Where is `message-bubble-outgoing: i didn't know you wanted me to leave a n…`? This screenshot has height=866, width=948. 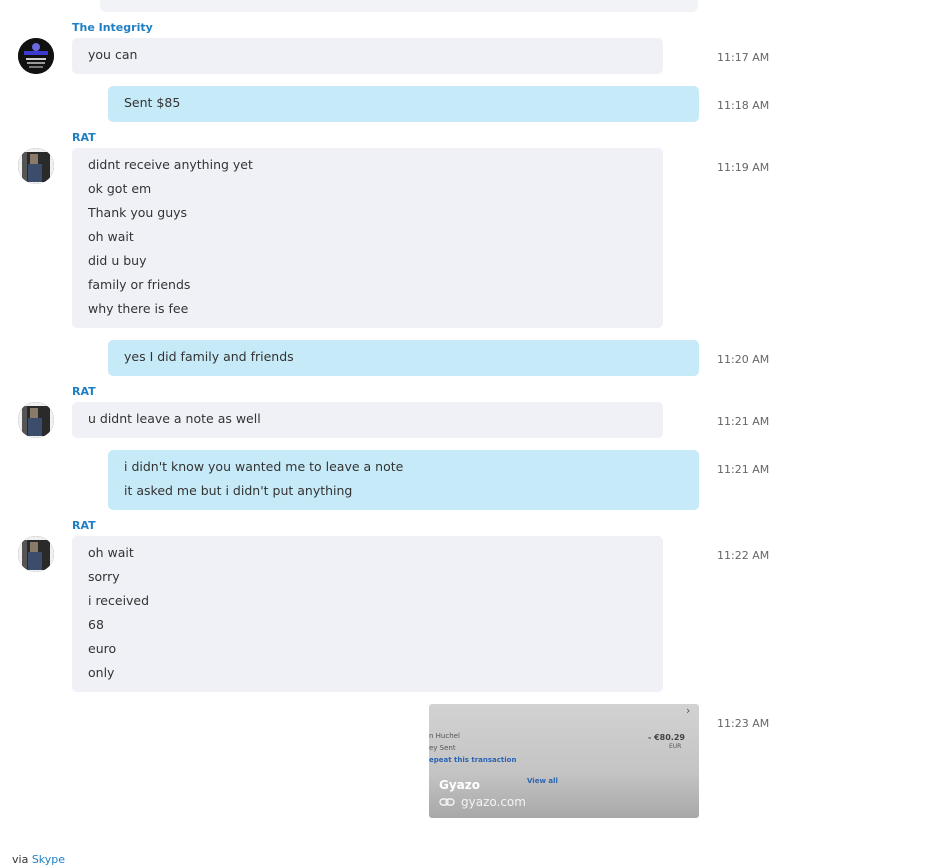 message-bubble-outgoing: i didn't know you wanted me to leave a n… is located at coordinates (403, 480).